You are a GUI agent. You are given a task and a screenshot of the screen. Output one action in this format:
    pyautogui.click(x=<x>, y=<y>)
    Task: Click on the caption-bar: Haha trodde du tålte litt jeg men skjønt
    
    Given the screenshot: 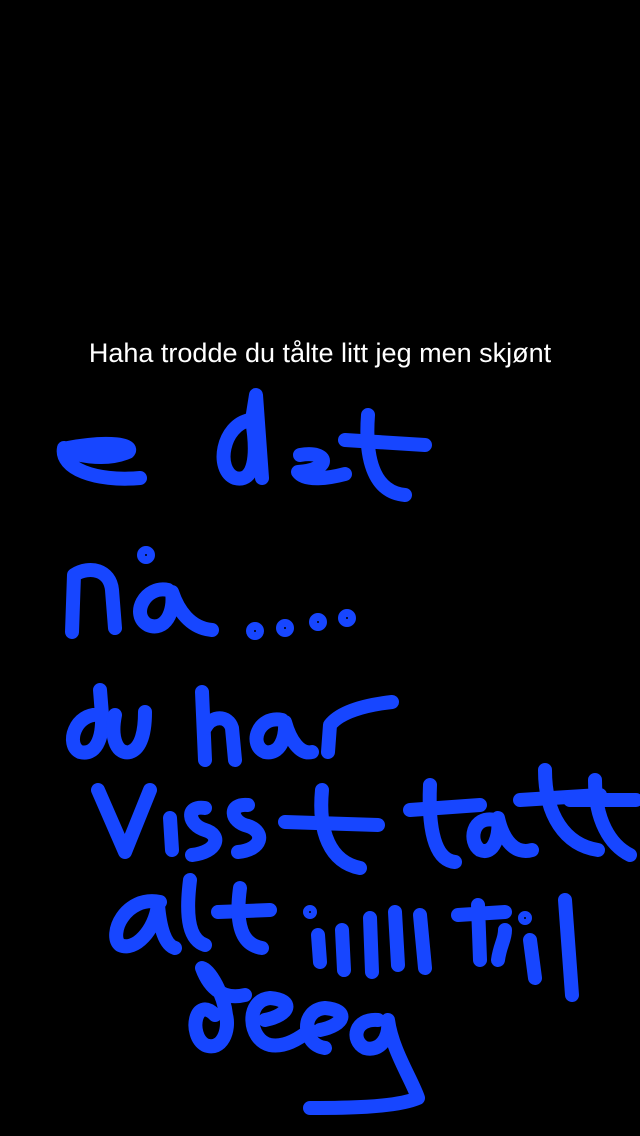 What is the action you would take?
    pyautogui.click(x=320, y=353)
    